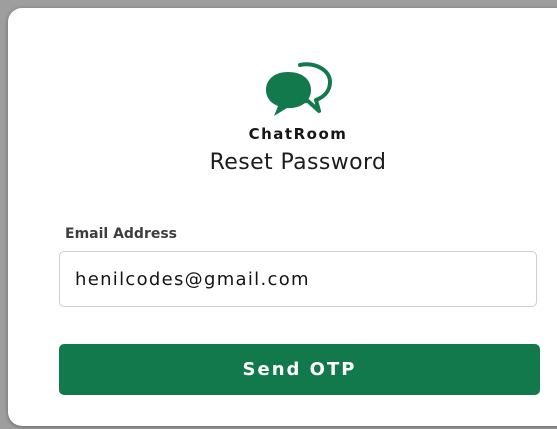 Image resolution: width=557 pixels, height=429 pixels. I want to click on email-label: Email Address, so click(121, 234).